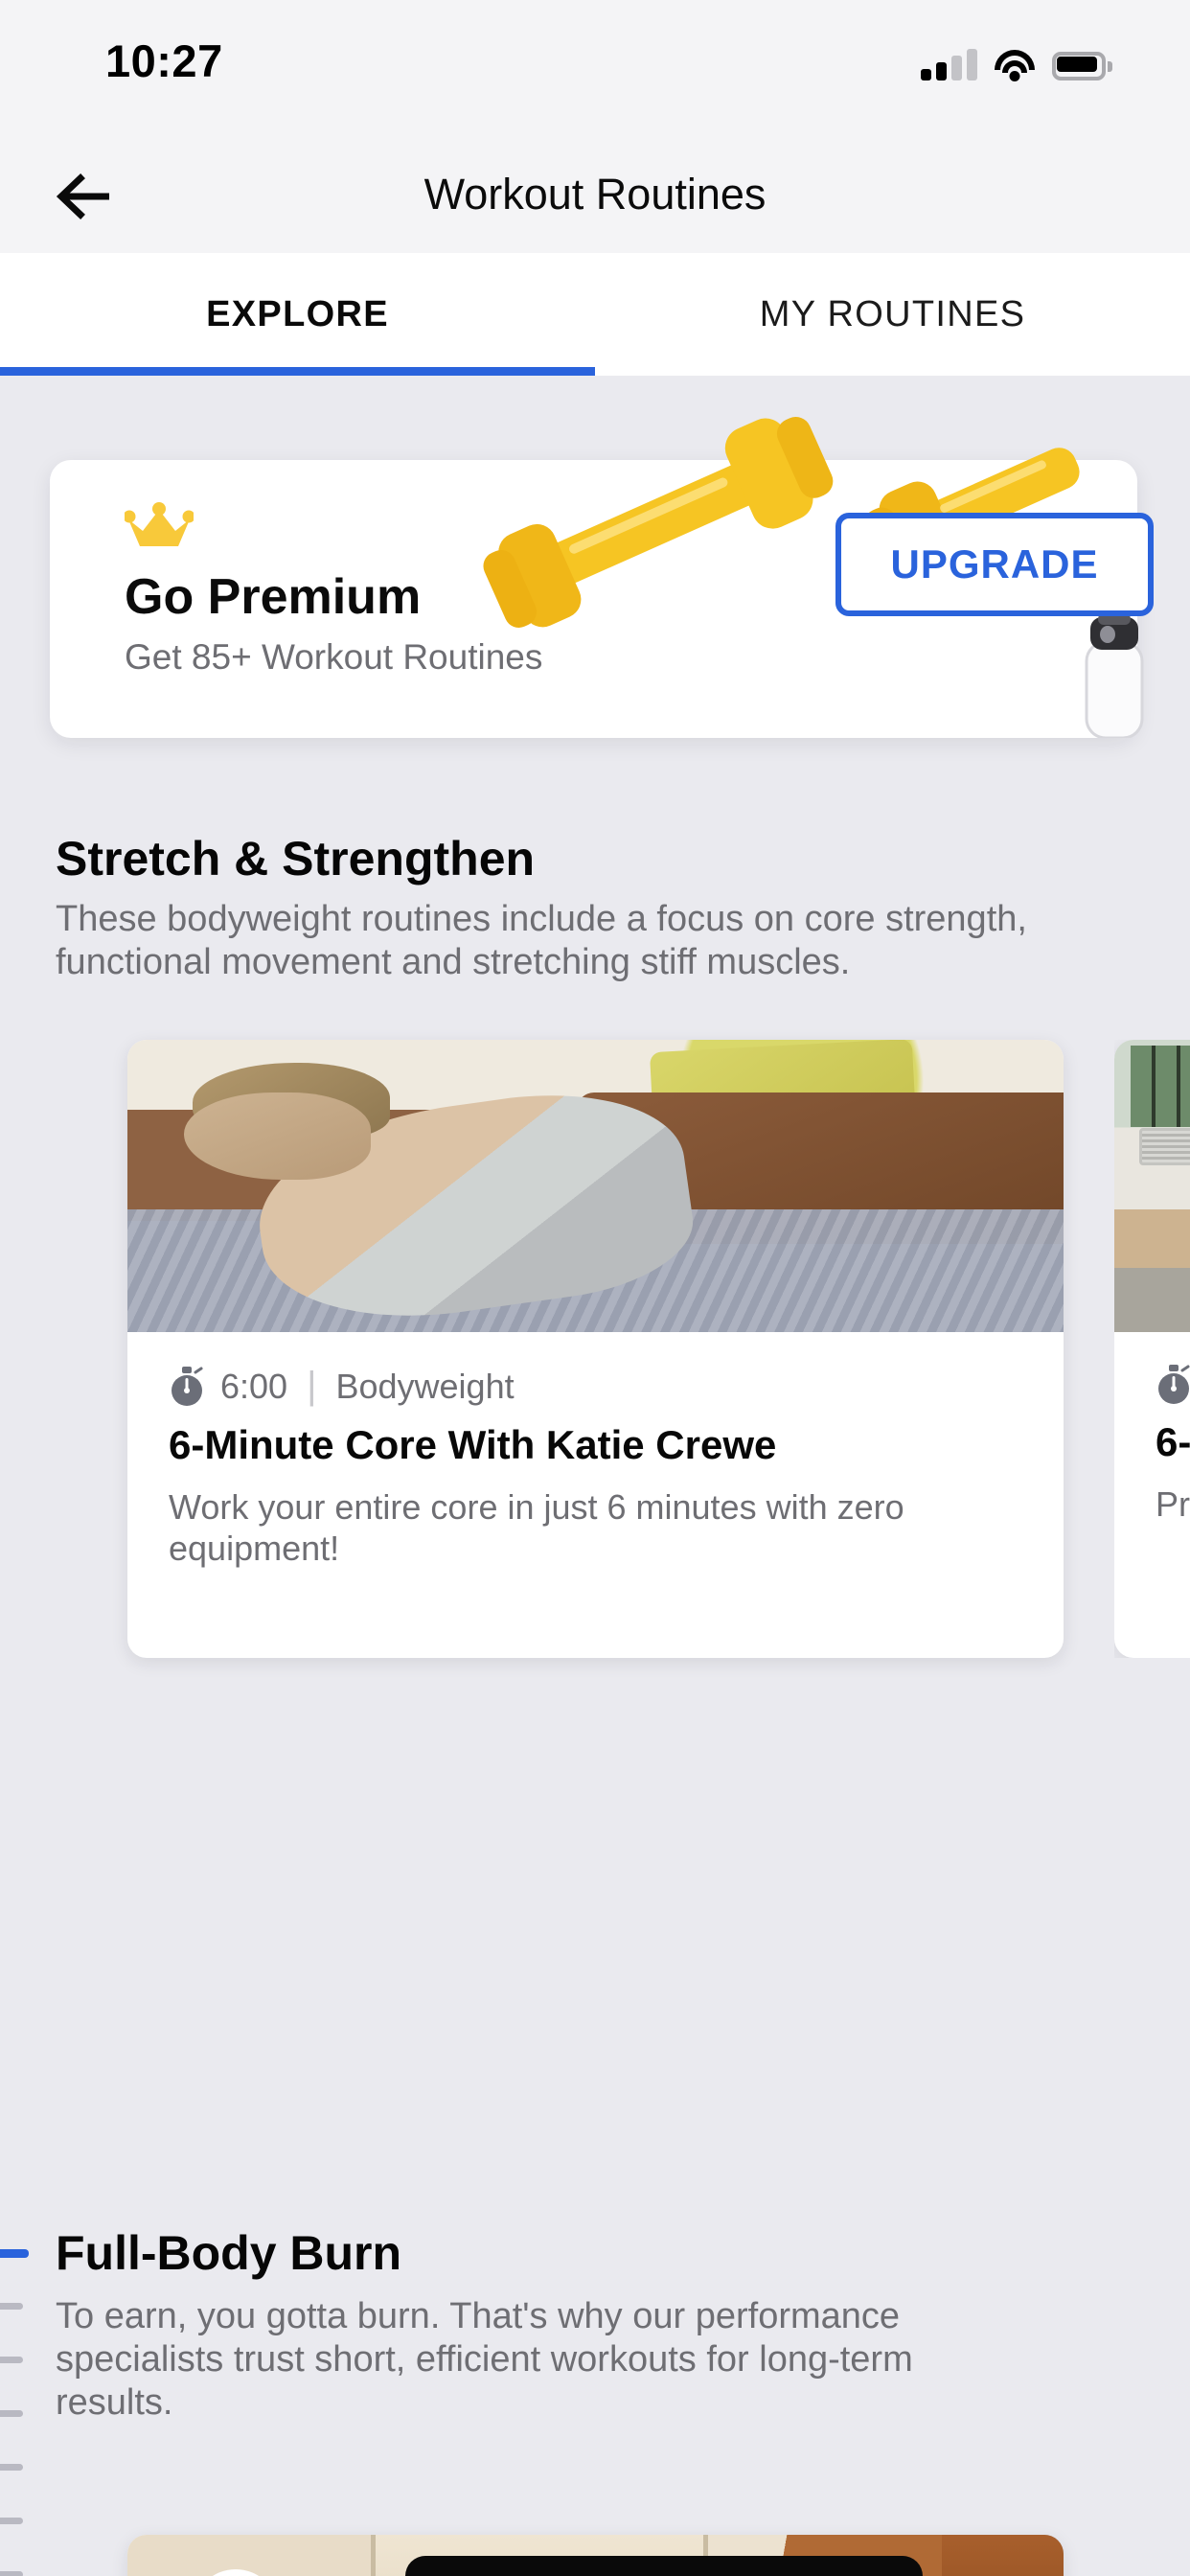 Image resolution: width=1190 pixels, height=2576 pixels. I want to click on status-bar: 10:27, so click(595, 68).